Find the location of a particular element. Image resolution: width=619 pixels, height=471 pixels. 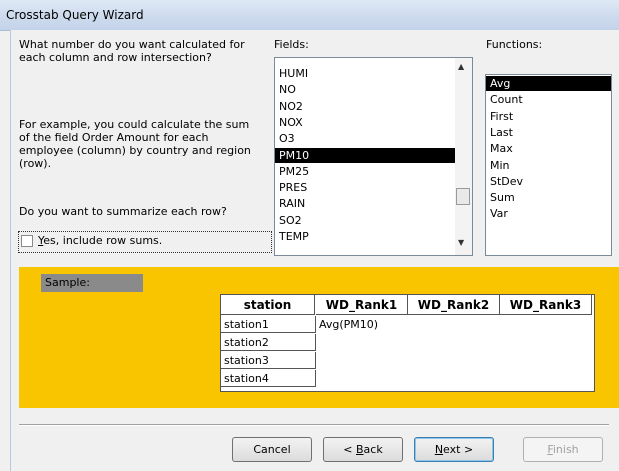

row-sums-checkbox is located at coordinates (27, 241).